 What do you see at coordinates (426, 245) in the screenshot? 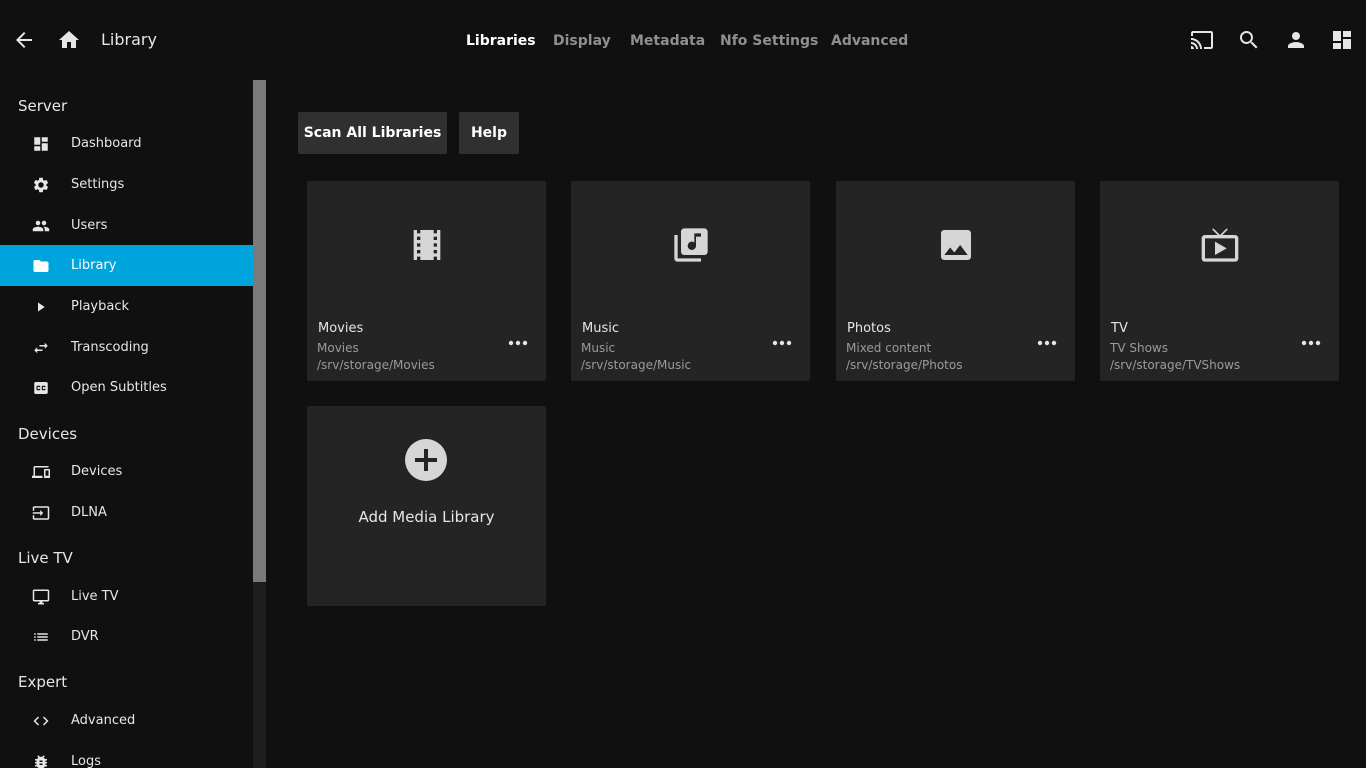
I see `film-icon` at bounding box center [426, 245].